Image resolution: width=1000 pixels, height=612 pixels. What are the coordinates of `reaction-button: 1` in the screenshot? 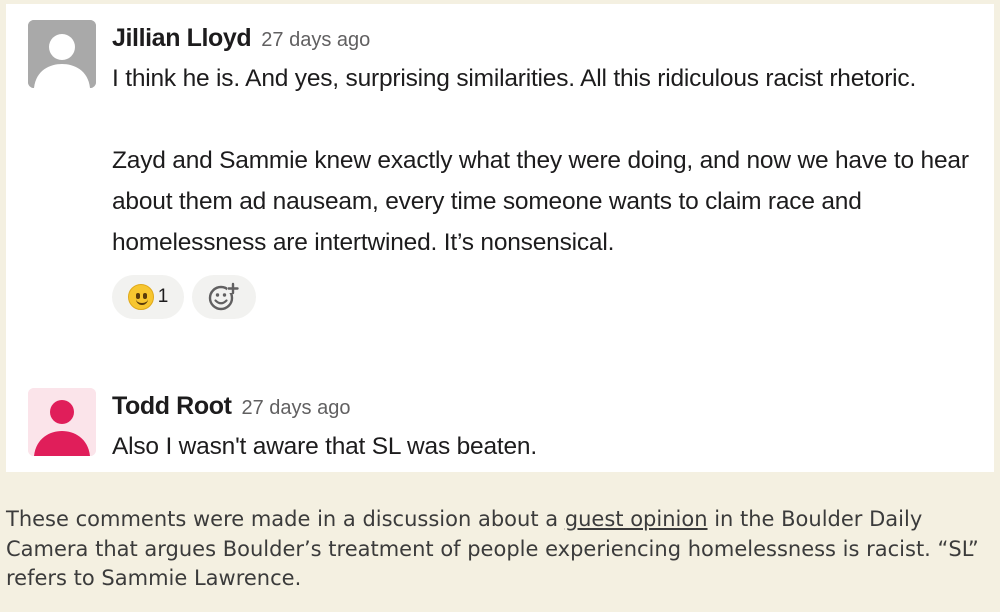 It's located at (148, 297).